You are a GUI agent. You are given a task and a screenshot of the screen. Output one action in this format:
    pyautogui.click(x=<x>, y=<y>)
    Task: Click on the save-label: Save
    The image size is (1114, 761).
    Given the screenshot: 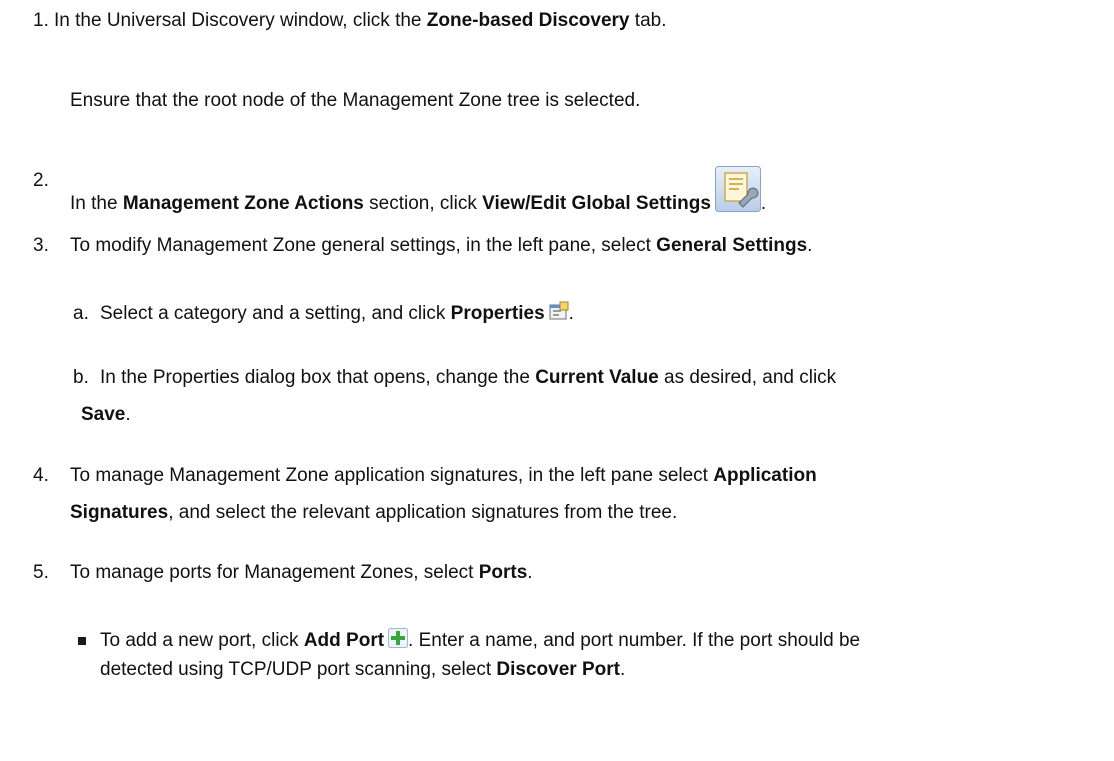 What is the action you would take?
    pyautogui.click(x=103, y=414)
    